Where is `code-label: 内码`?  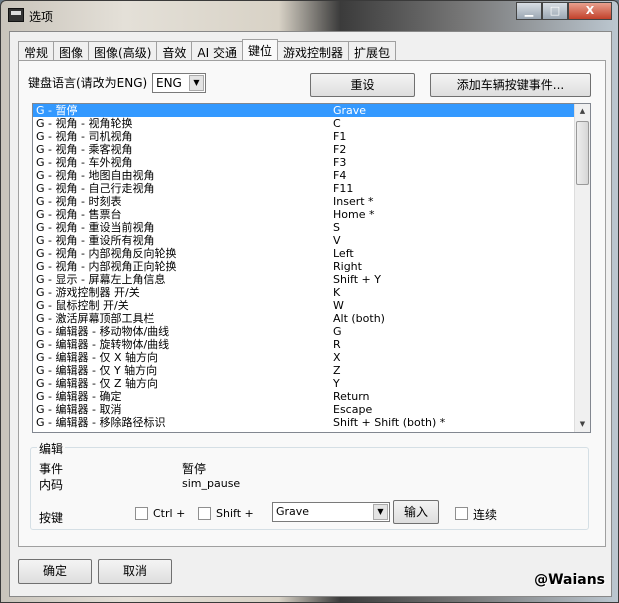 code-label: 内码 is located at coordinates (51, 485).